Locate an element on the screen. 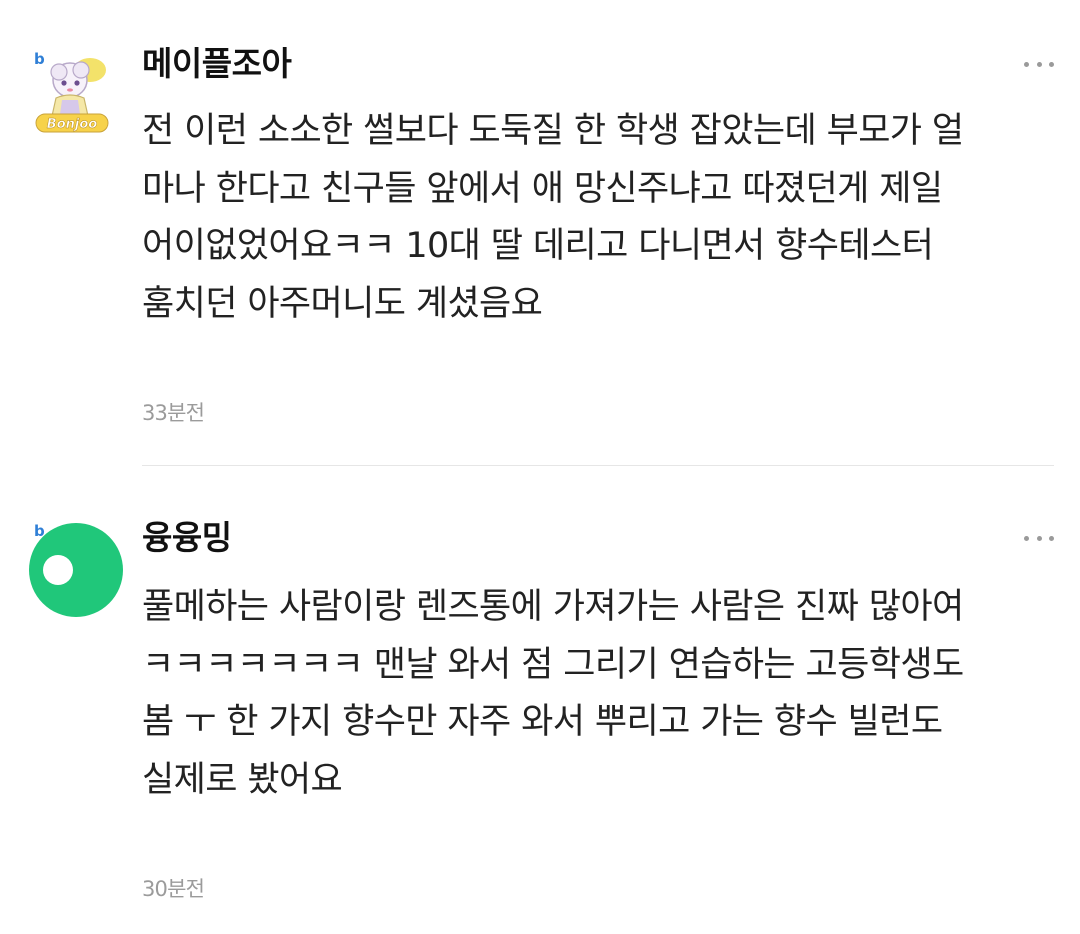 Image resolution: width=1080 pixels, height=934 pixels. avatar: b Bonjoo is located at coordinates (76, 94).